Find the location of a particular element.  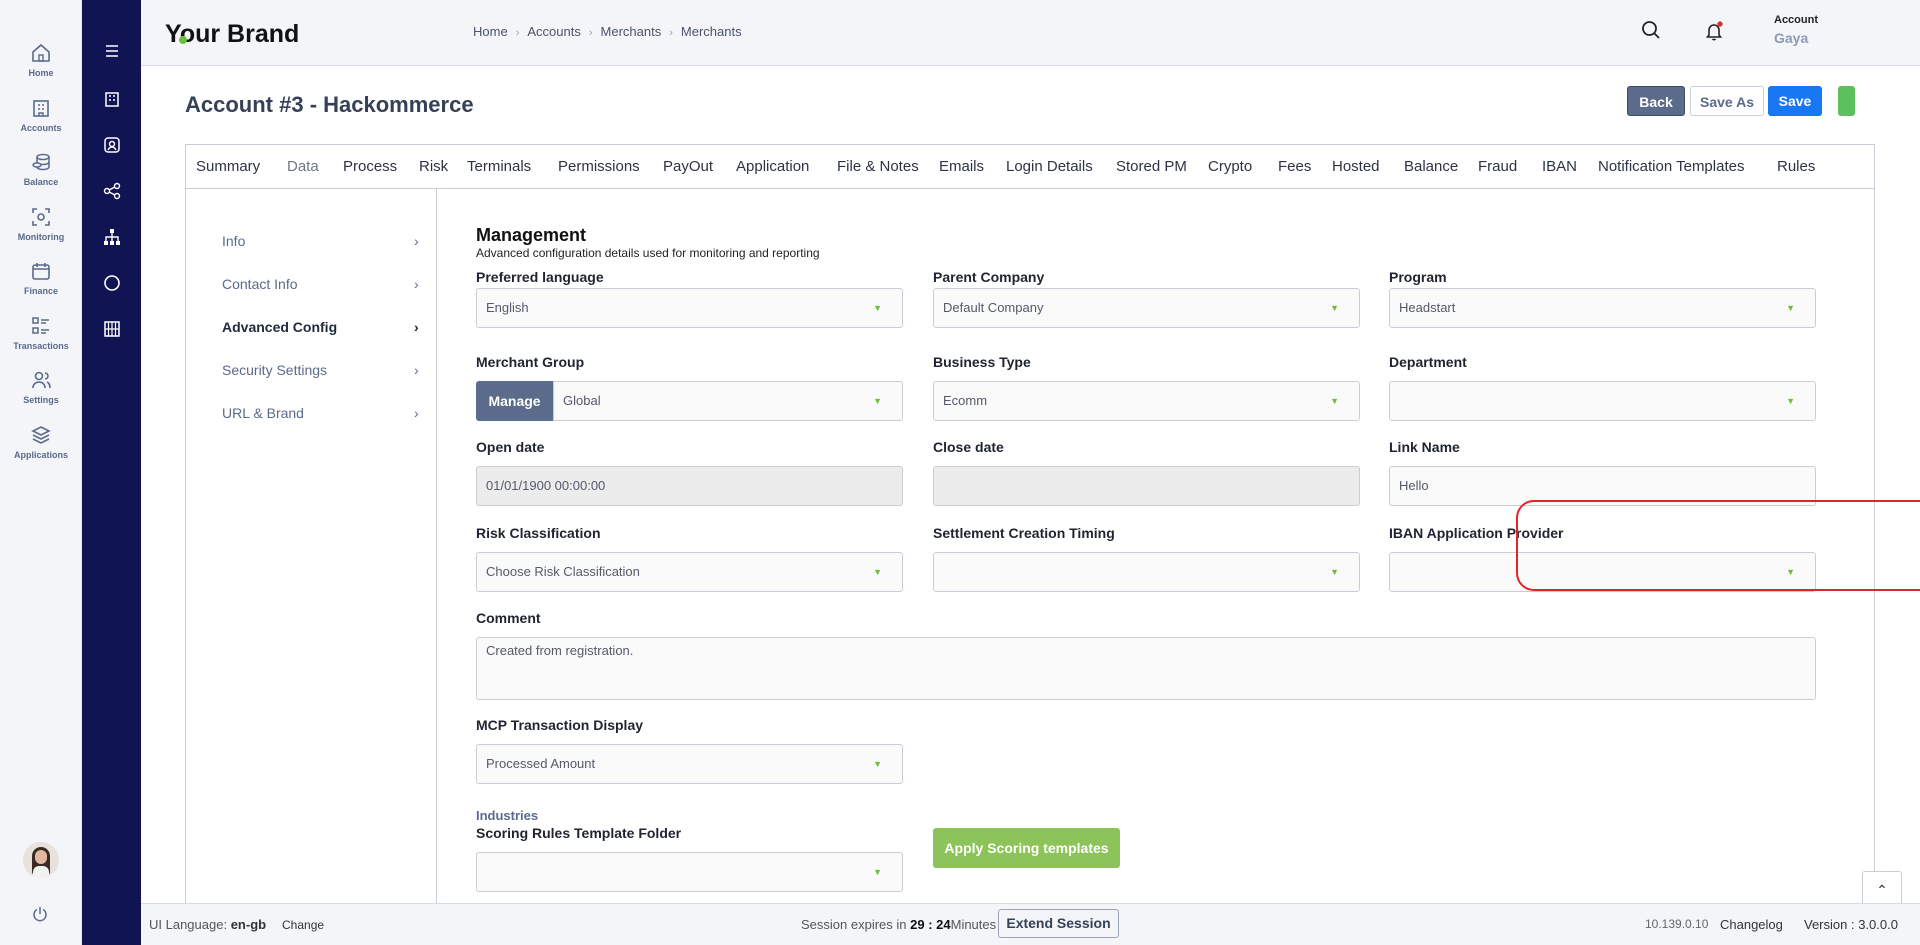

tab-balance: Balance is located at coordinates (1431, 166).